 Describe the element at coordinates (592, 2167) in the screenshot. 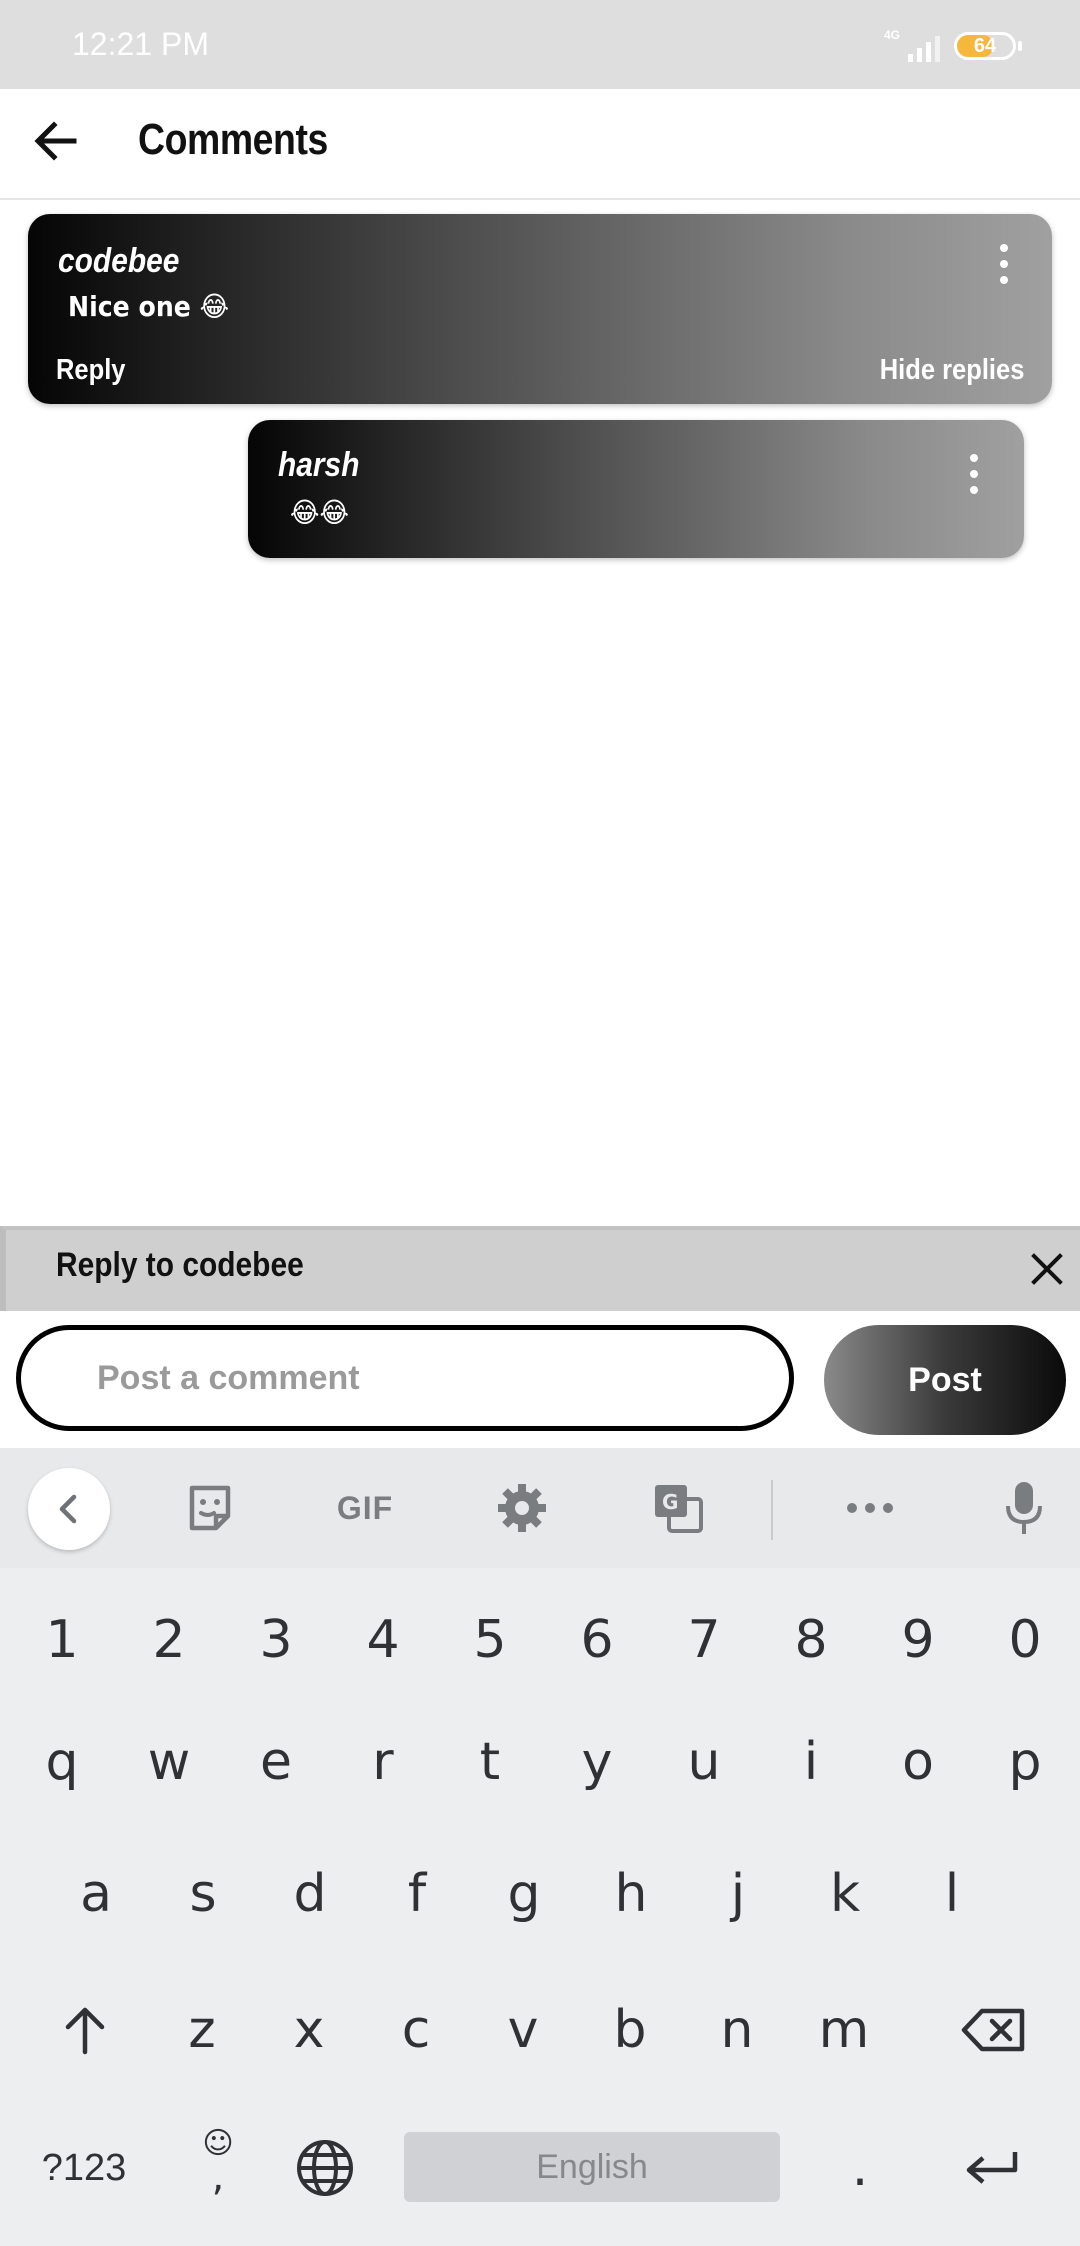

I see `space-key: English` at that location.